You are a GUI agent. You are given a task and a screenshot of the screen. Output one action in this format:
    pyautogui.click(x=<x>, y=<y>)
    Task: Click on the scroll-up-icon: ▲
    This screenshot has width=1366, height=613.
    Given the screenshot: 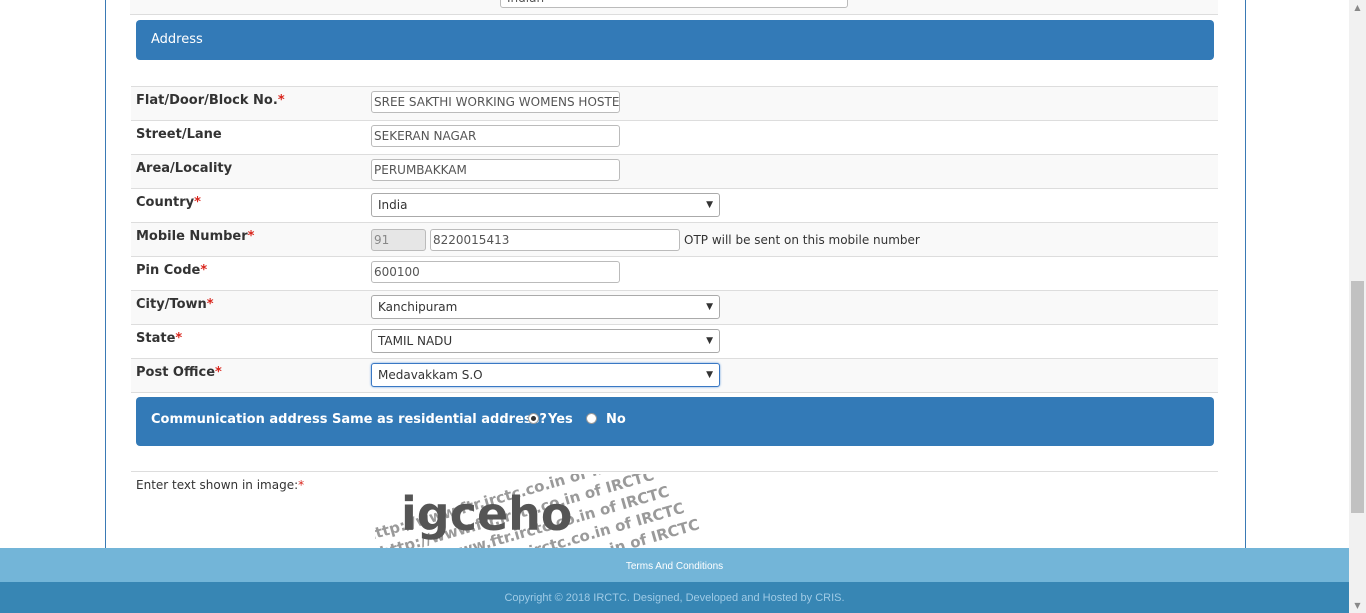 What is the action you would take?
    pyautogui.click(x=1357, y=7)
    